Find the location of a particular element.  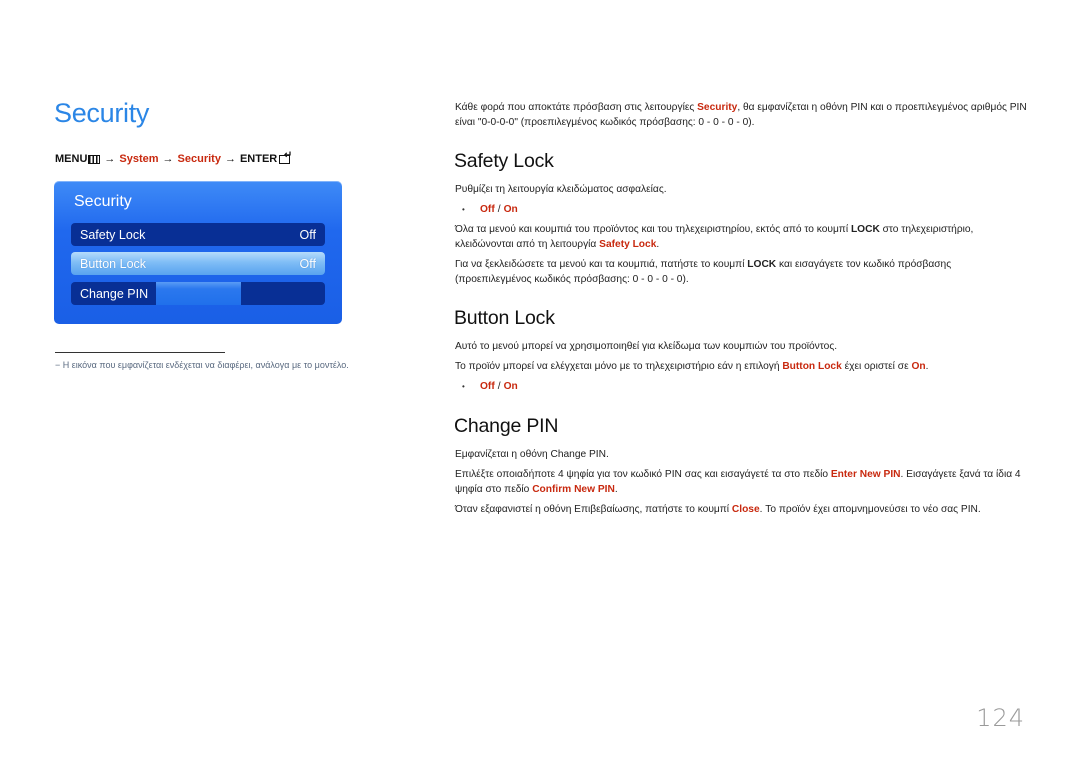

heading-safety-lock: Safety Lock is located at coordinates (504, 161).